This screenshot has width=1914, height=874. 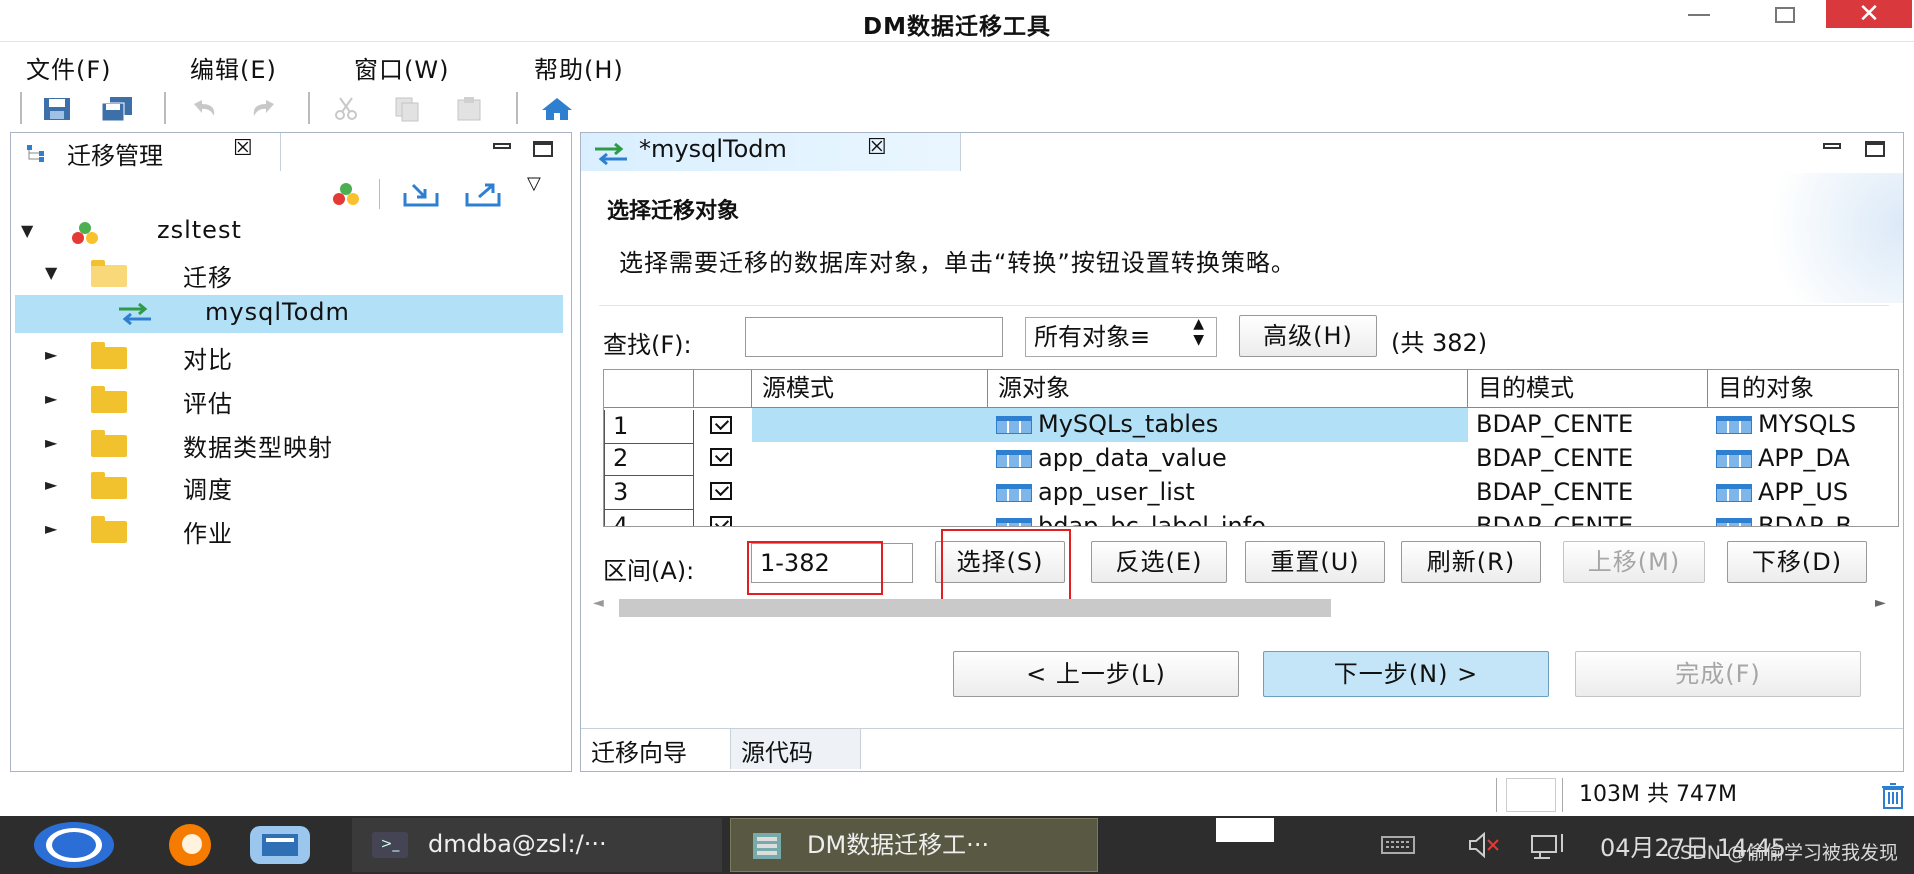 What do you see at coordinates (898, 845) in the screenshot?
I see `taskbar-item-label: DM数据迁移工···` at bounding box center [898, 845].